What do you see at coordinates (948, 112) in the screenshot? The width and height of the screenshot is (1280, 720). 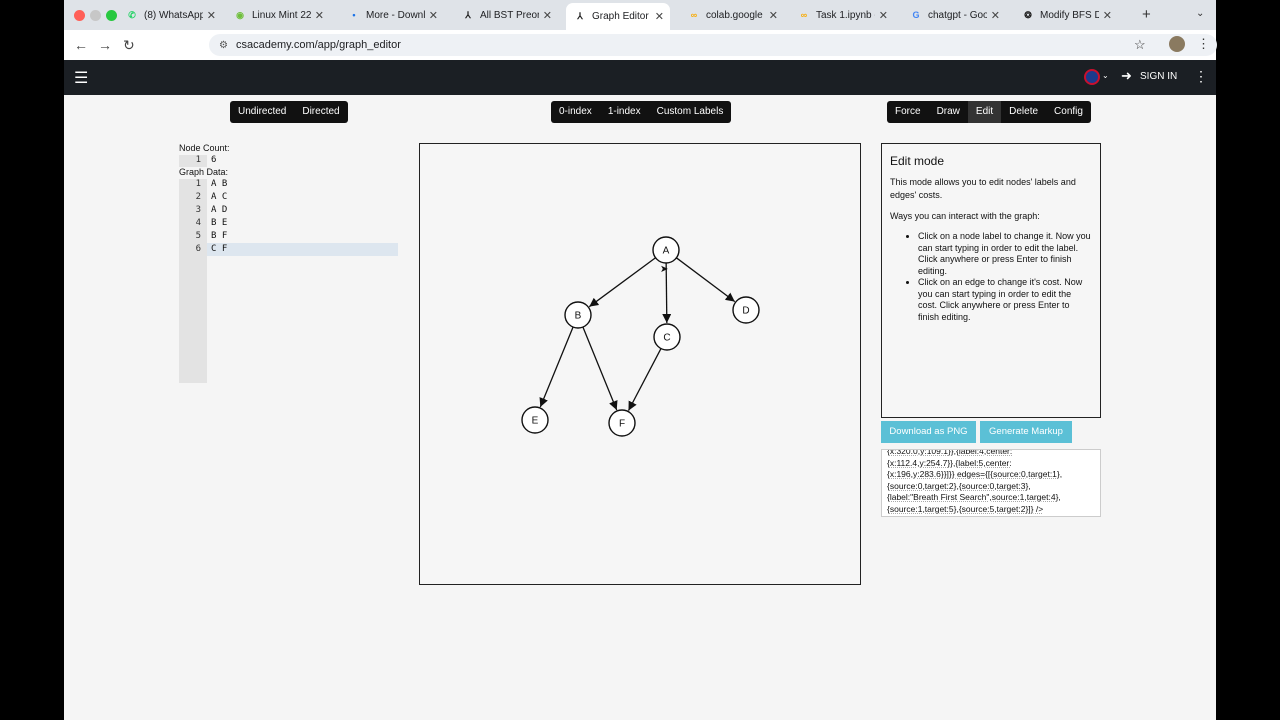 I see `draw-mode-button: Draw` at bounding box center [948, 112].